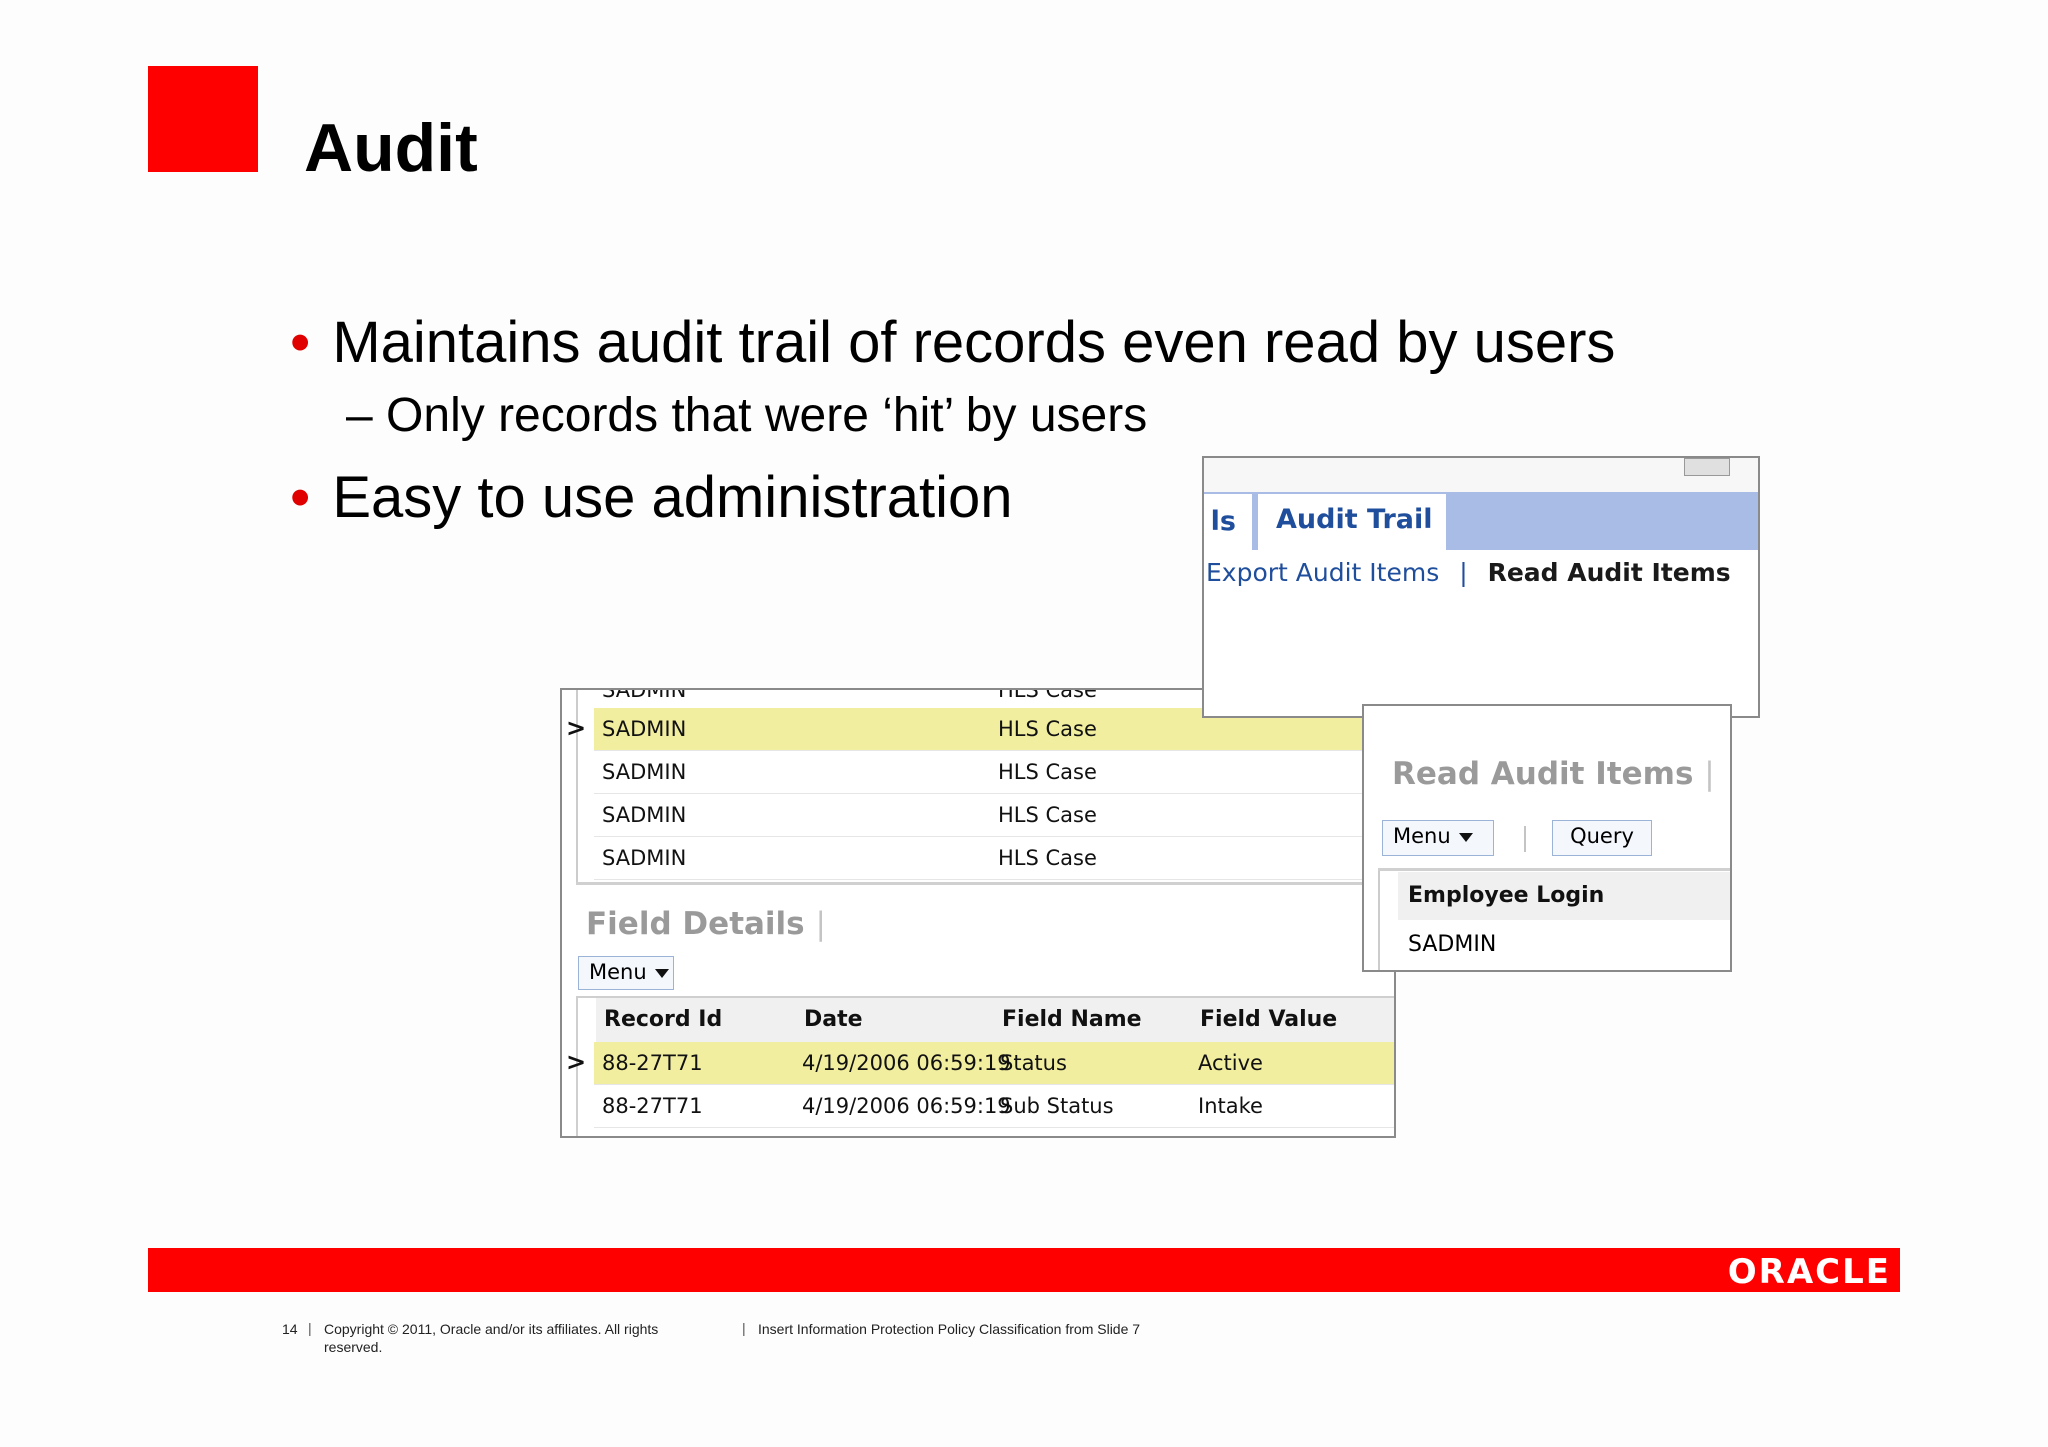 This screenshot has height=1447, width=2048. What do you see at coordinates (391, 148) in the screenshot?
I see `slide-title: Audit` at bounding box center [391, 148].